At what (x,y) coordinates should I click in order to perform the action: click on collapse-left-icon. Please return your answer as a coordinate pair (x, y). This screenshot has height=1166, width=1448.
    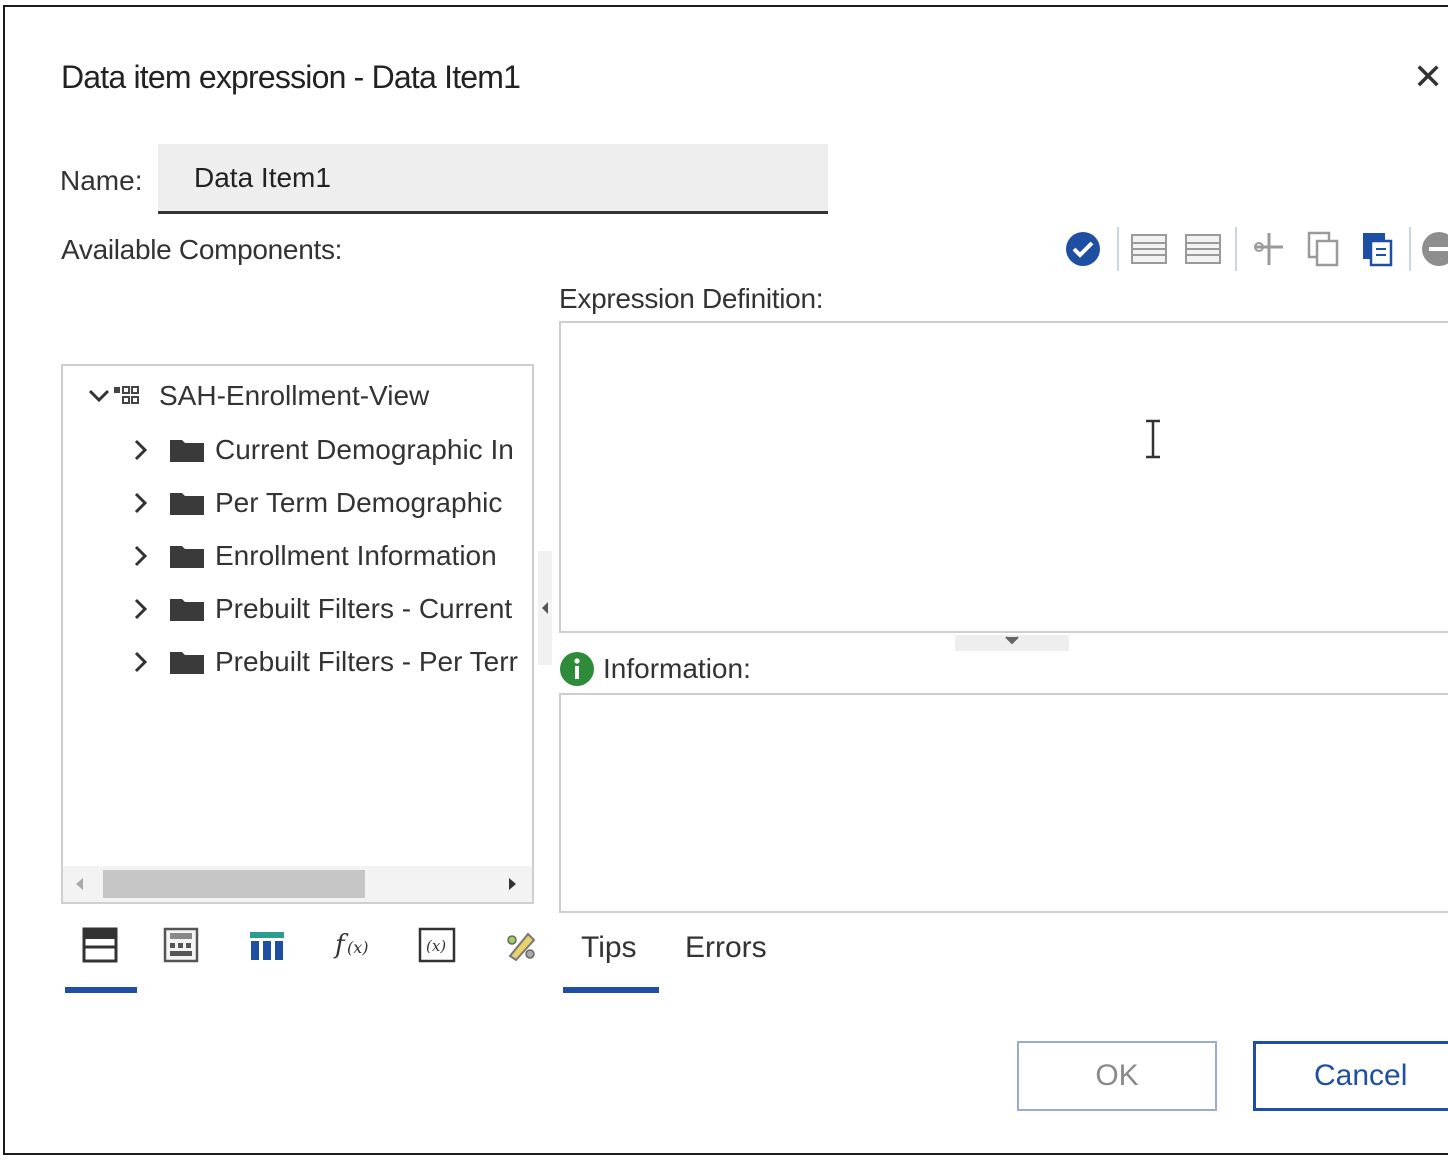
    Looking at the image, I should click on (545, 608).